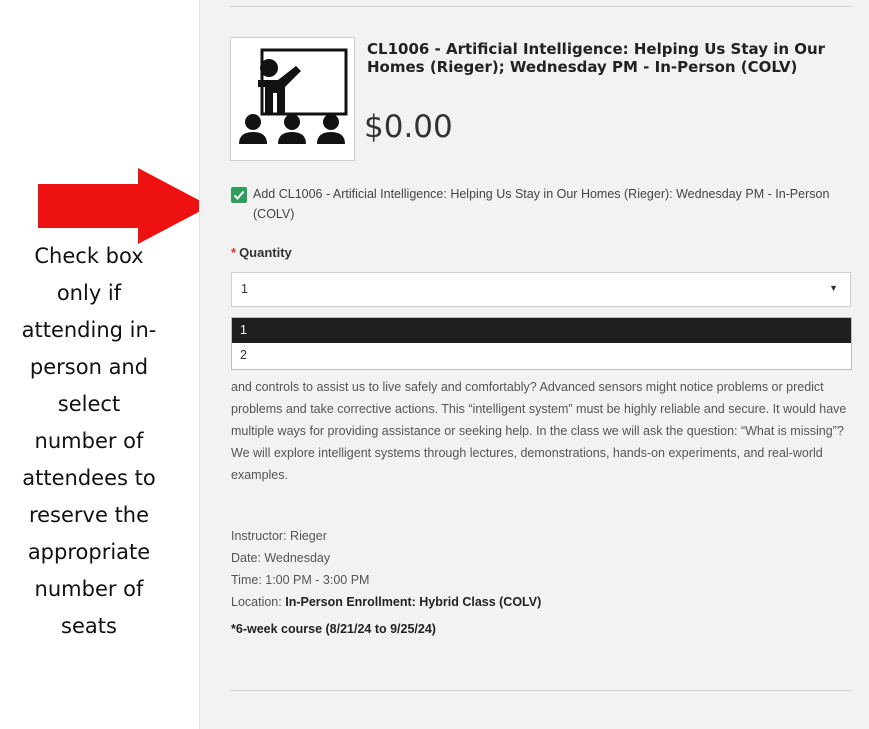 Image resolution: width=869 pixels, height=729 pixels. What do you see at coordinates (89, 626) in the screenshot?
I see `annotation-line: seats` at bounding box center [89, 626].